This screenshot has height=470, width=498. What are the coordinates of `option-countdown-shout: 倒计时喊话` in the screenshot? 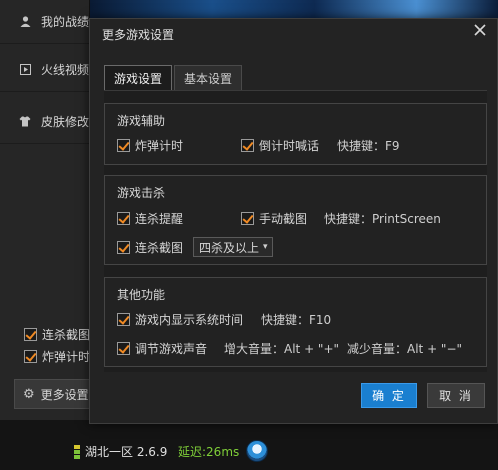 It's located at (280, 145).